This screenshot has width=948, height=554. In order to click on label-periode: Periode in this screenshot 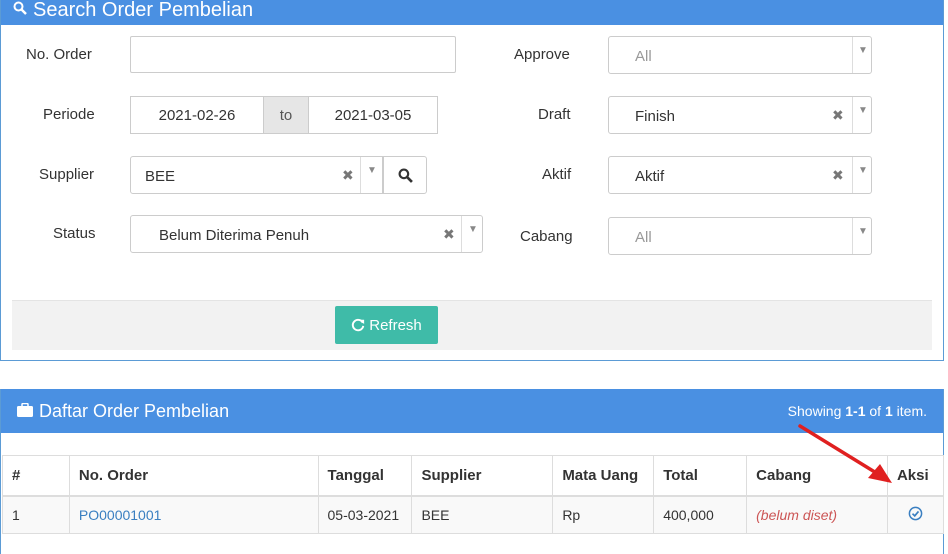, I will do `click(69, 114)`.